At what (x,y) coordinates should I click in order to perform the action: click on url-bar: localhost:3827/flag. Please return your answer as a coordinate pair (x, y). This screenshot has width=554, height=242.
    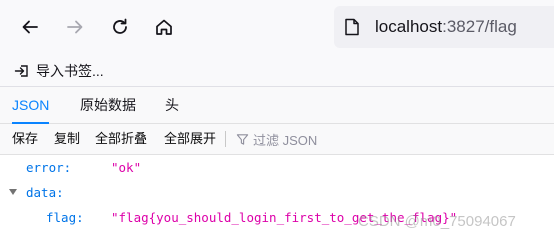
    Looking at the image, I should click on (444, 27).